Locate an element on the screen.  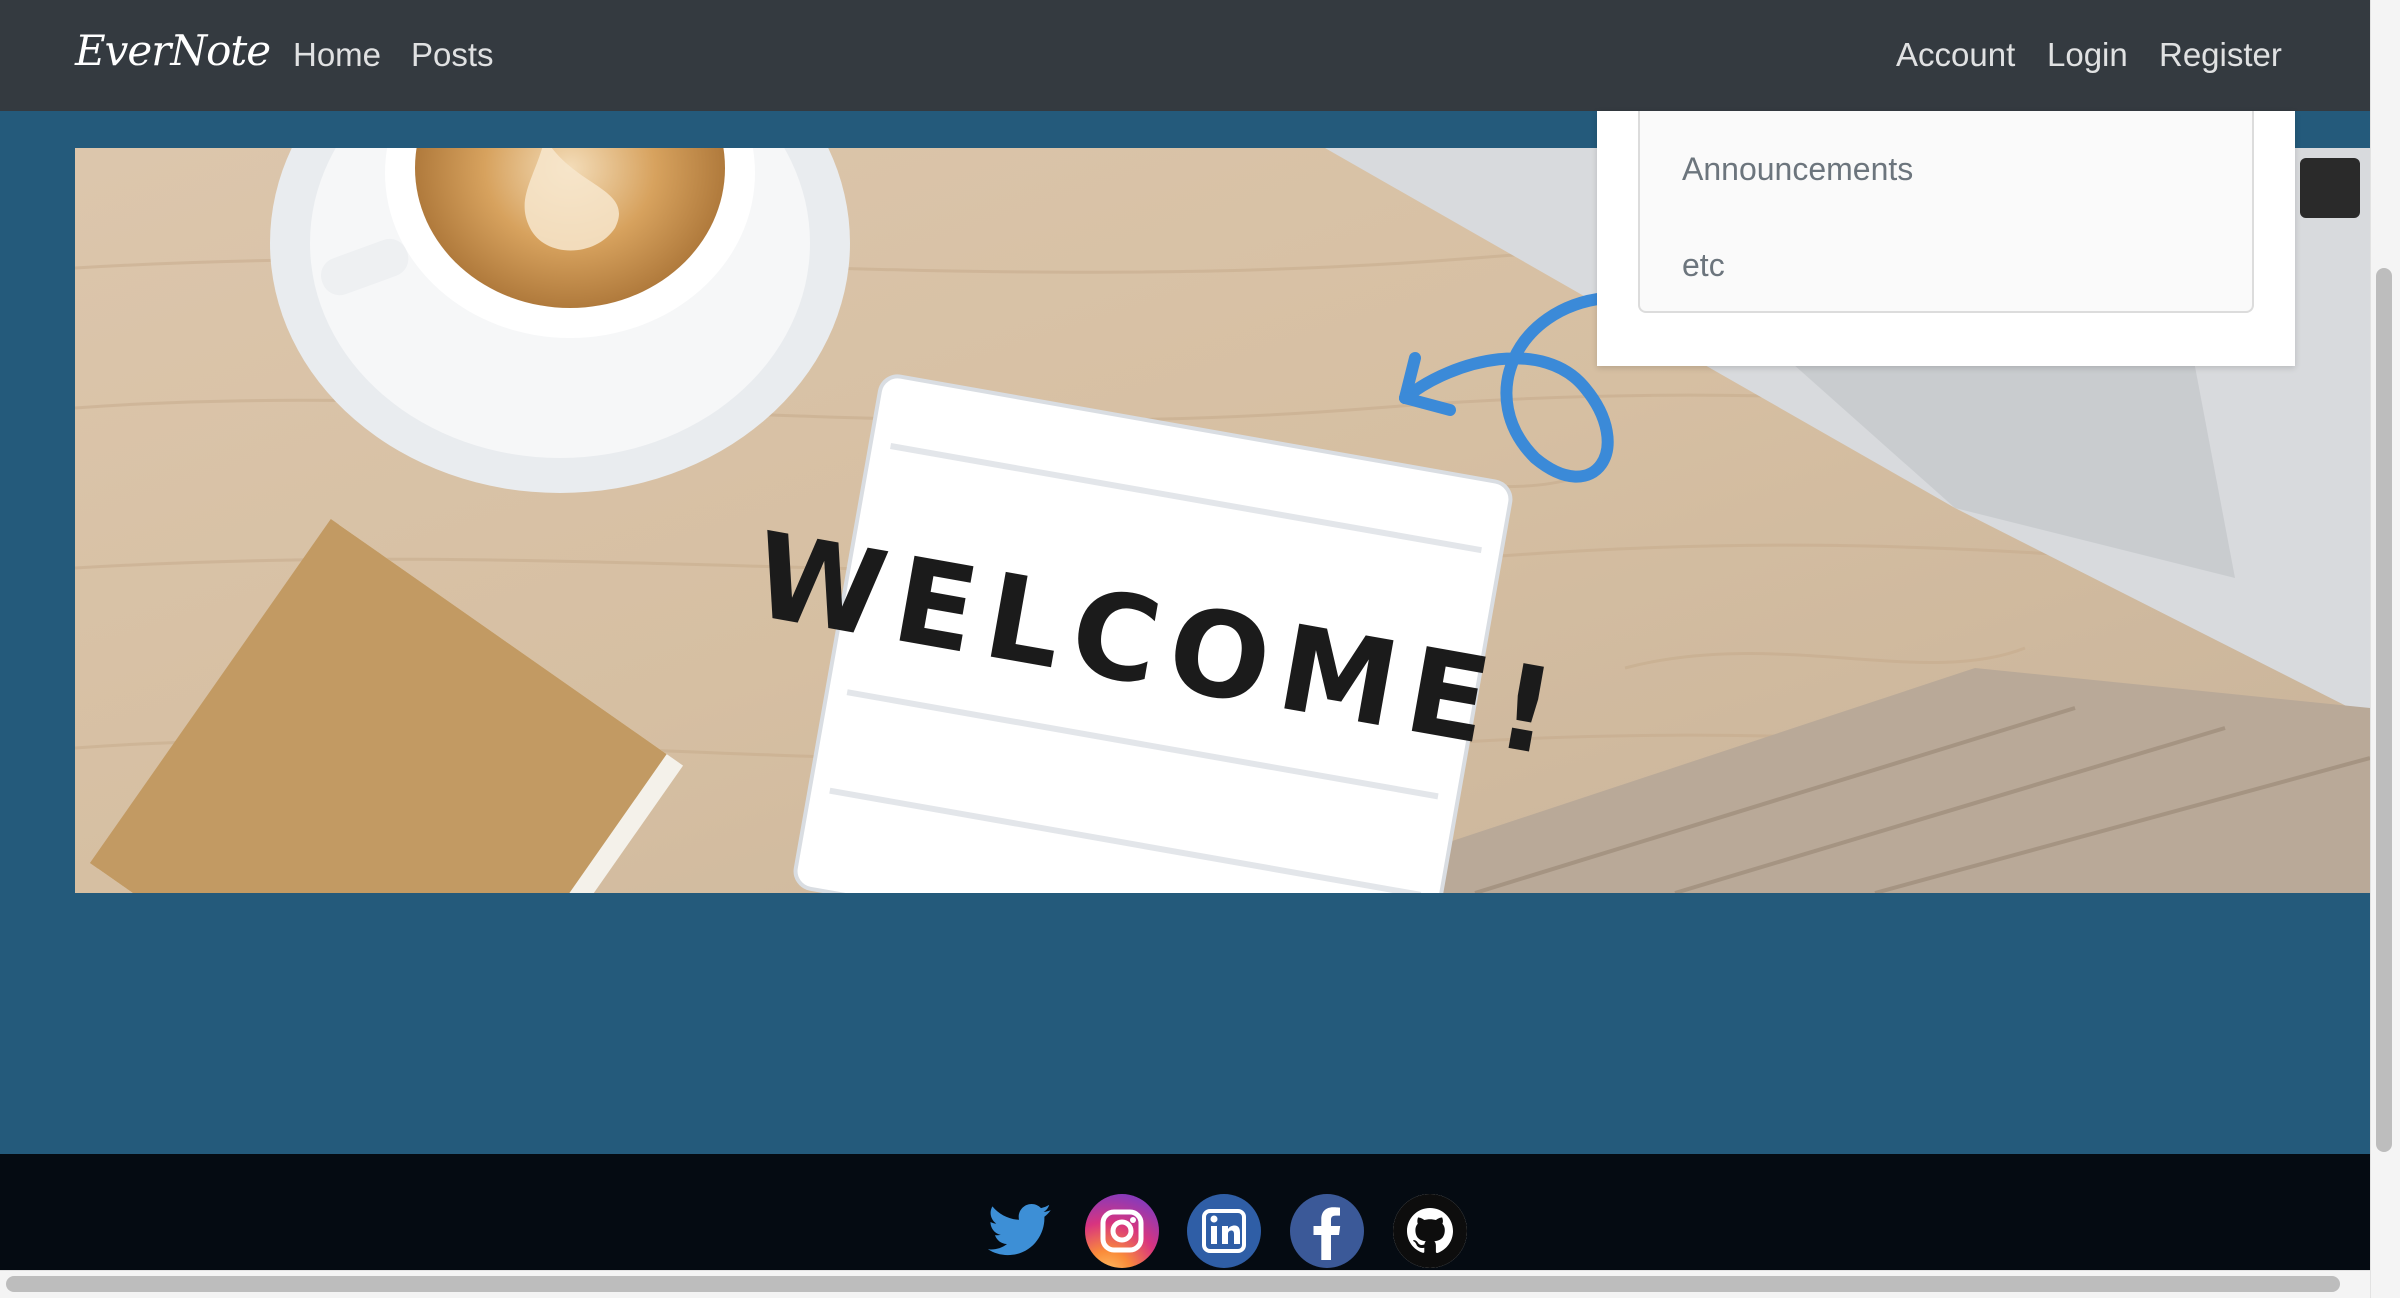
dropdown-item-etc: etc is located at coordinates (1703, 265).